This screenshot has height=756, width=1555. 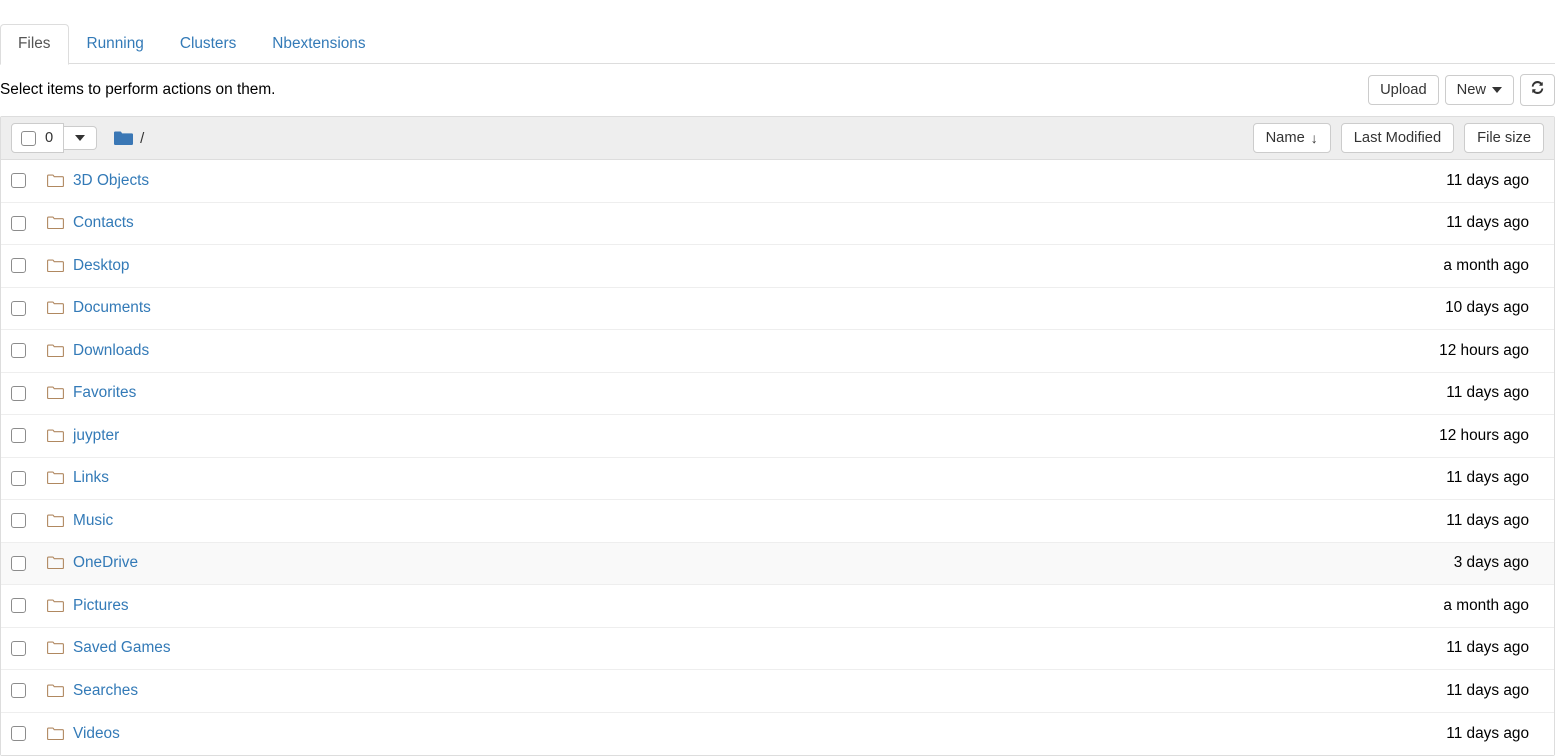 What do you see at coordinates (115, 44) in the screenshot?
I see `tab-running: Running` at bounding box center [115, 44].